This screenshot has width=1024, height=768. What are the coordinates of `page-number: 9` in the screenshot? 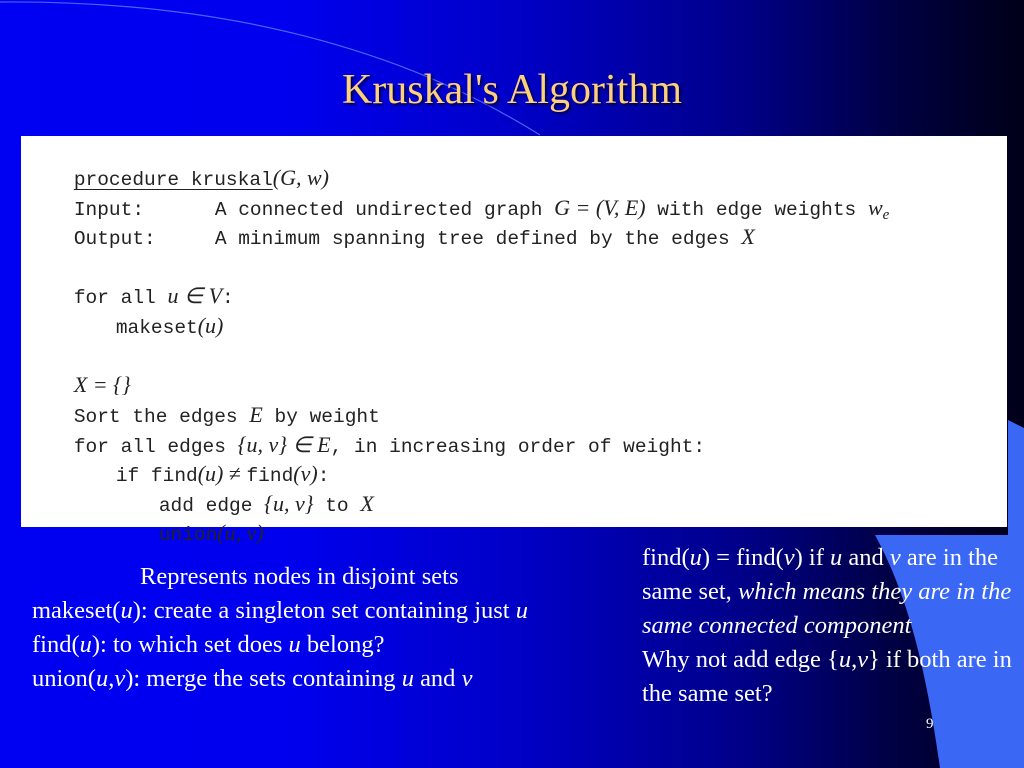 It's located at (930, 724).